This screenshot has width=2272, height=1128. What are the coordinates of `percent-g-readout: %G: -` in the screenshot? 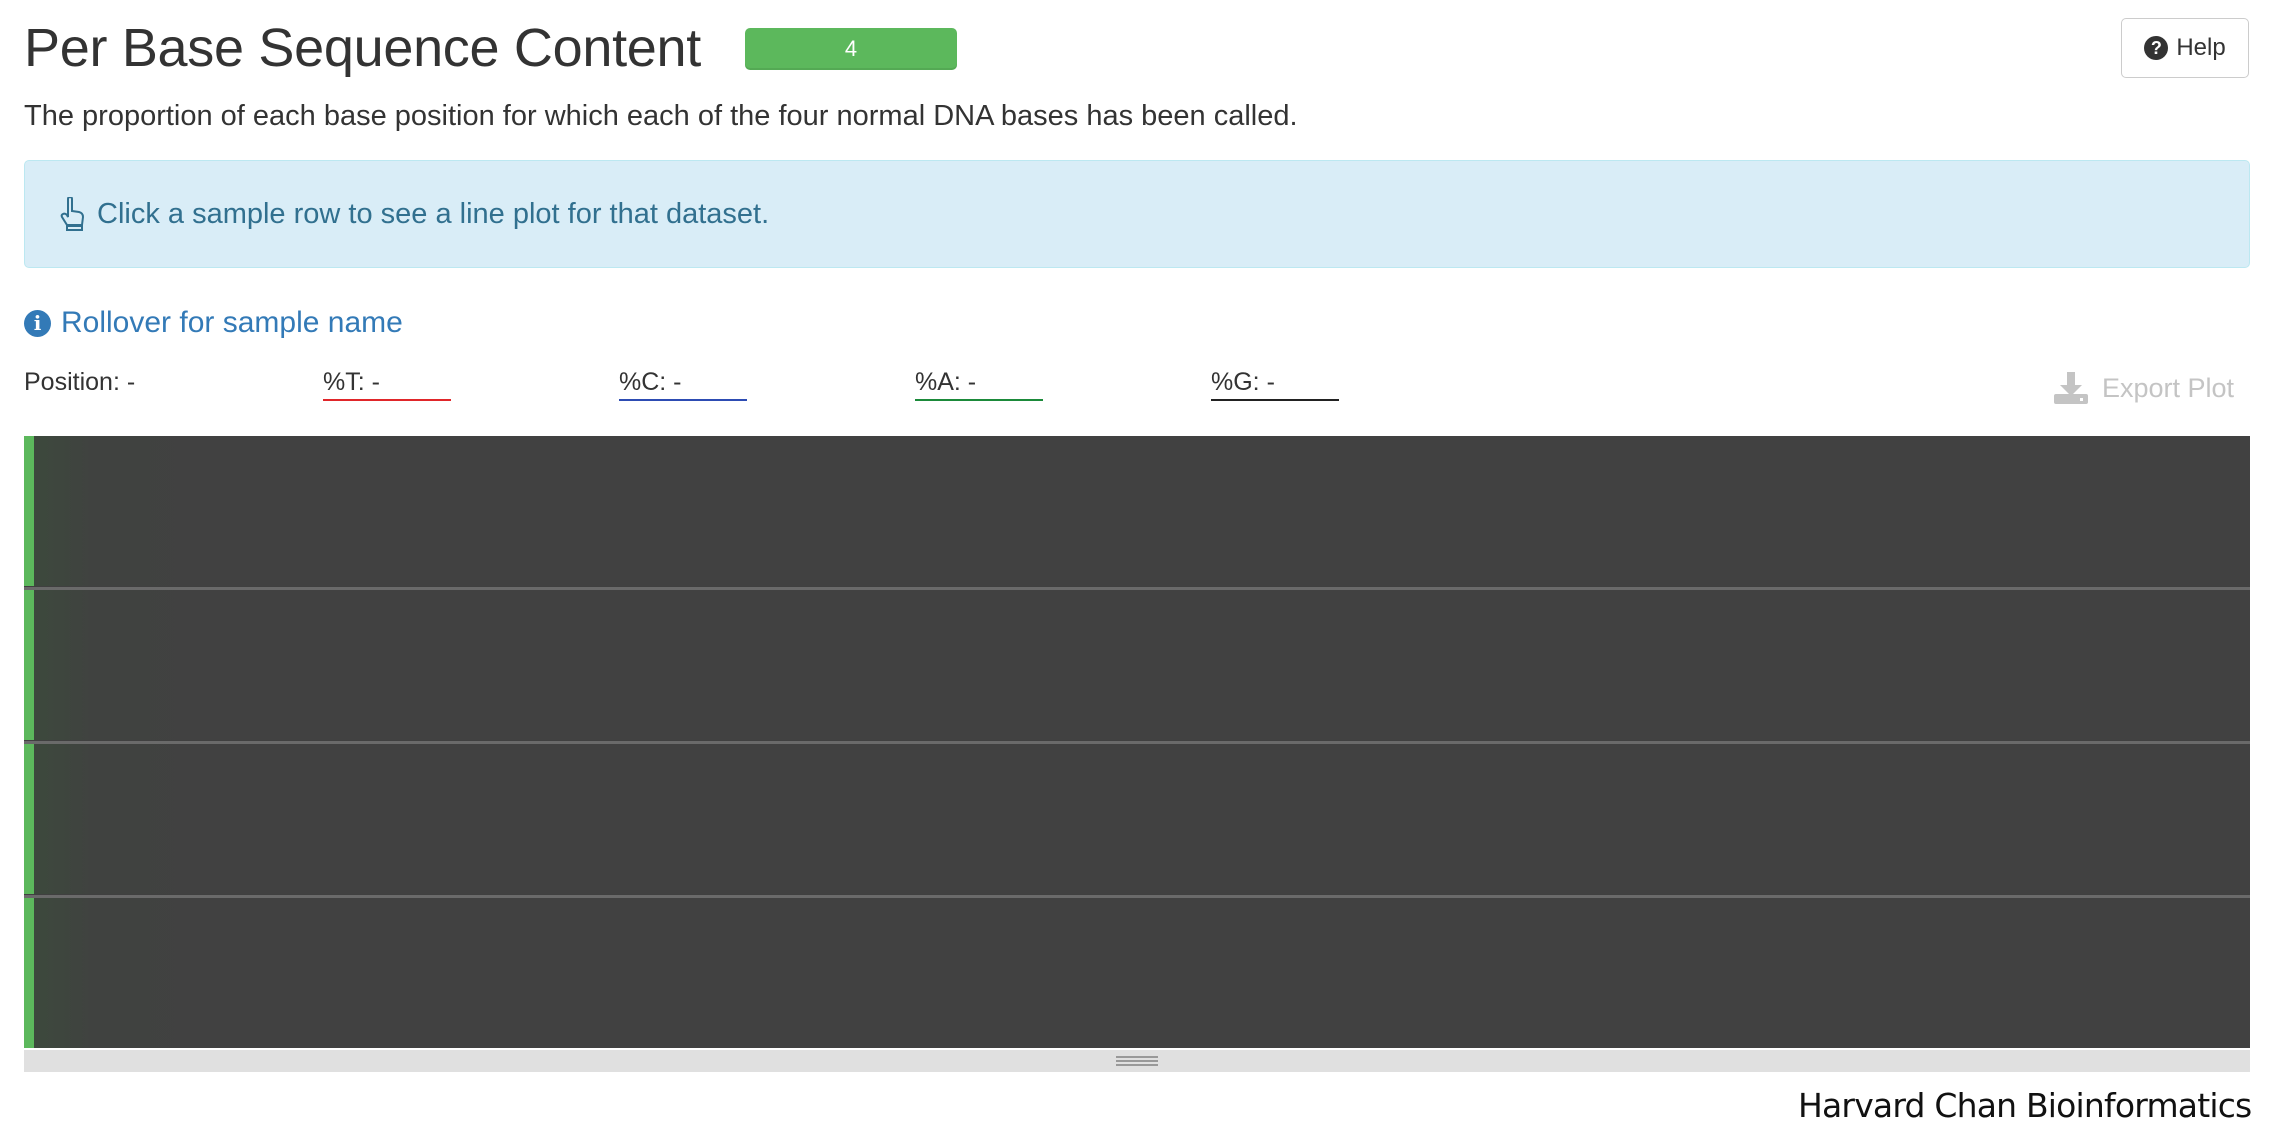 It's located at (1275, 384).